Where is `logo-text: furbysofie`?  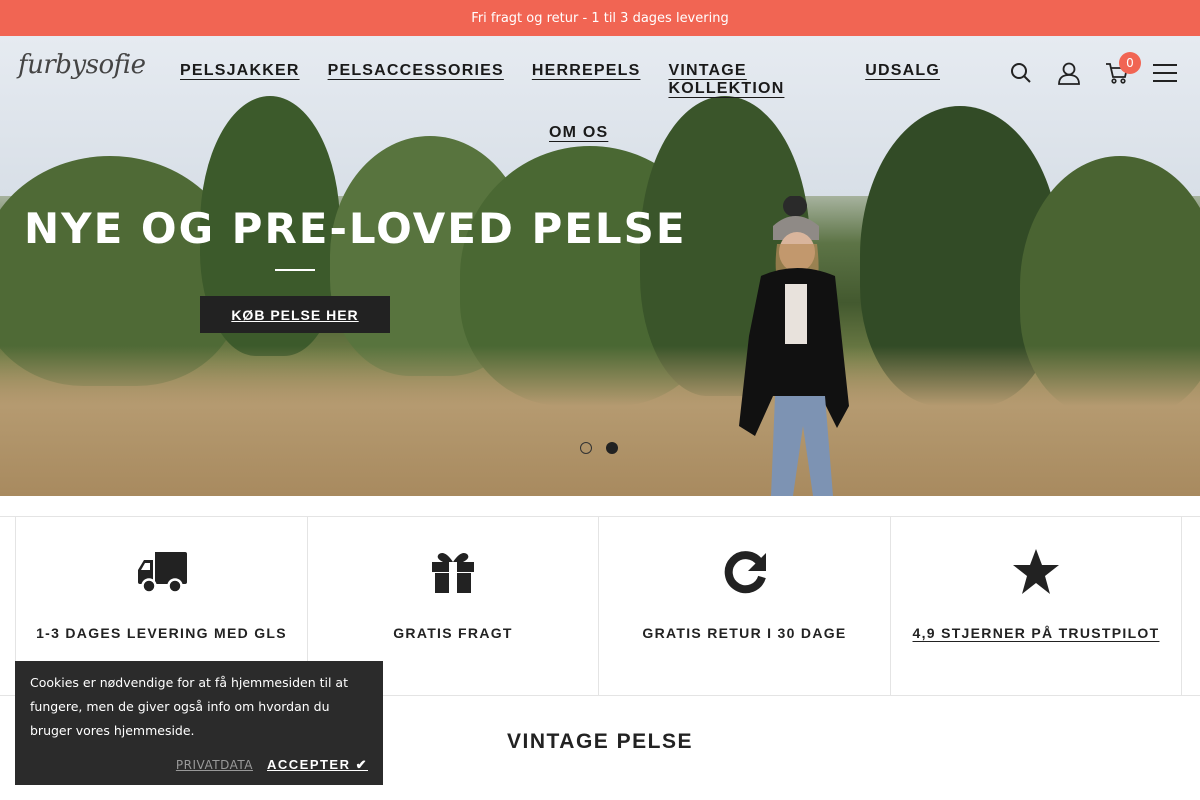
logo-text: furbysofie is located at coordinates (82, 65).